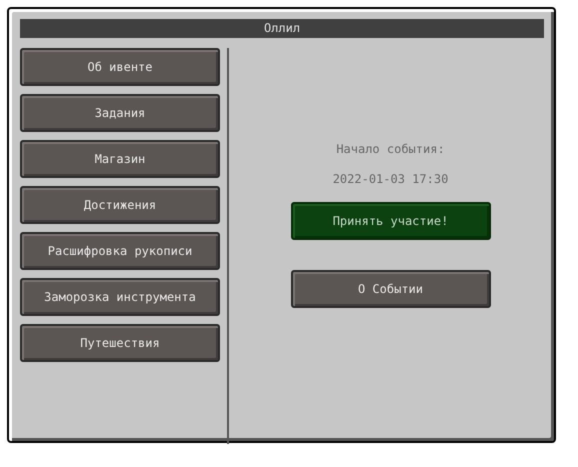 The height and width of the screenshot is (467, 578). Describe the element at coordinates (120, 67) in the screenshot. I see `menu-button: Об ивенте` at that location.